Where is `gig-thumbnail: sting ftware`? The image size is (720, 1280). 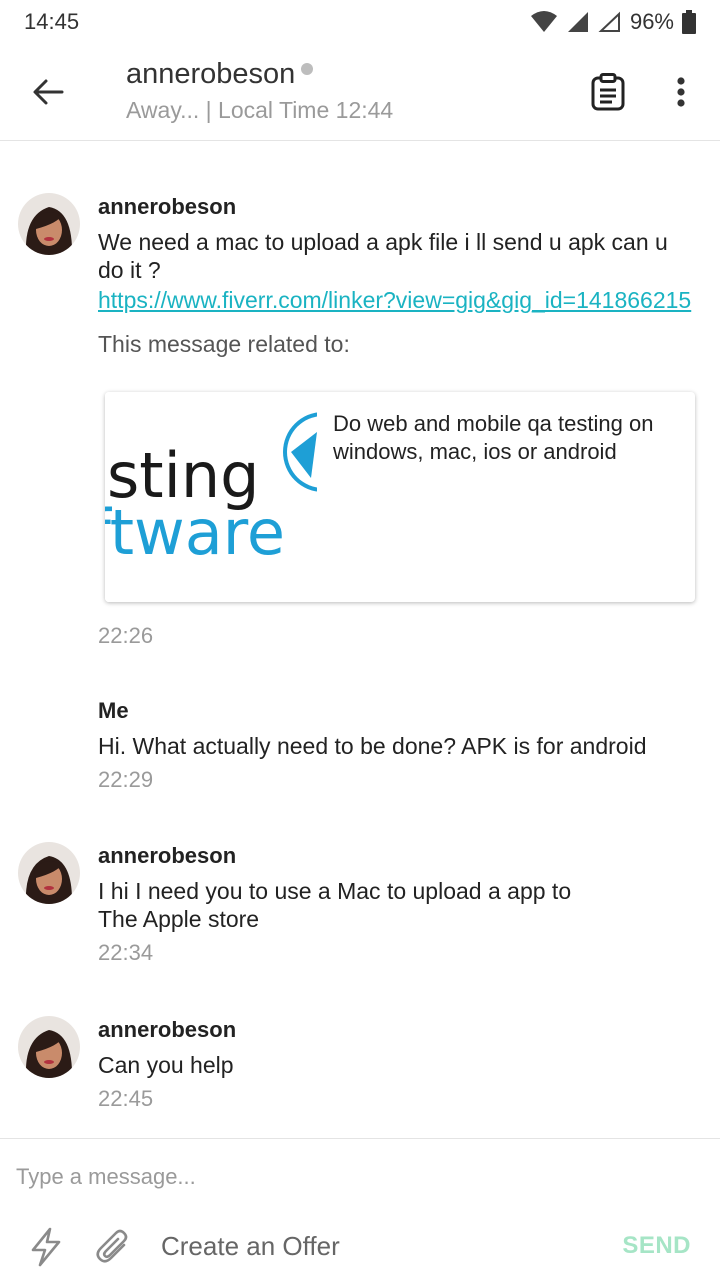 gig-thumbnail: sting ftware is located at coordinates (211, 497).